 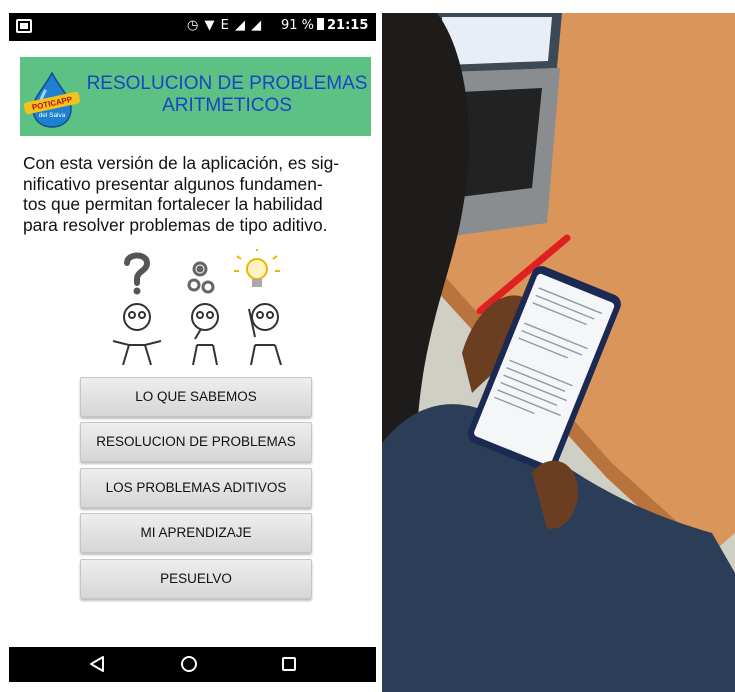 What do you see at coordinates (196, 442) in the screenshot?
I see `resolucion-de-problemas-button: RESOLUCION DE PROBLEMAS` at bounding box center [196, 442].